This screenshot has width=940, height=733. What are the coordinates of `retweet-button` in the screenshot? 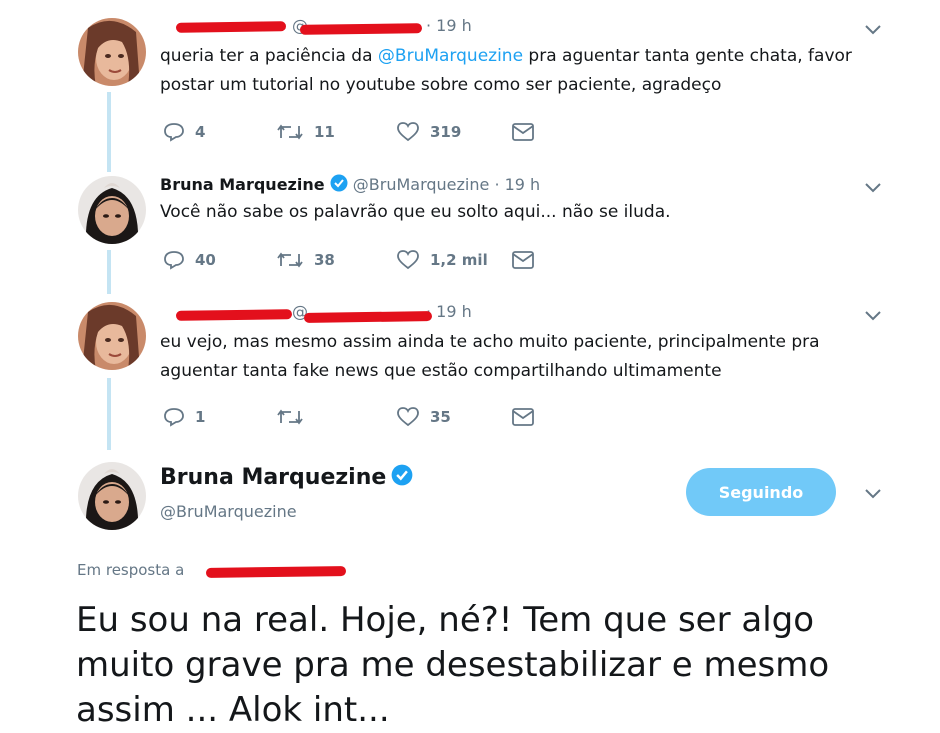 It's located at (295, 417).